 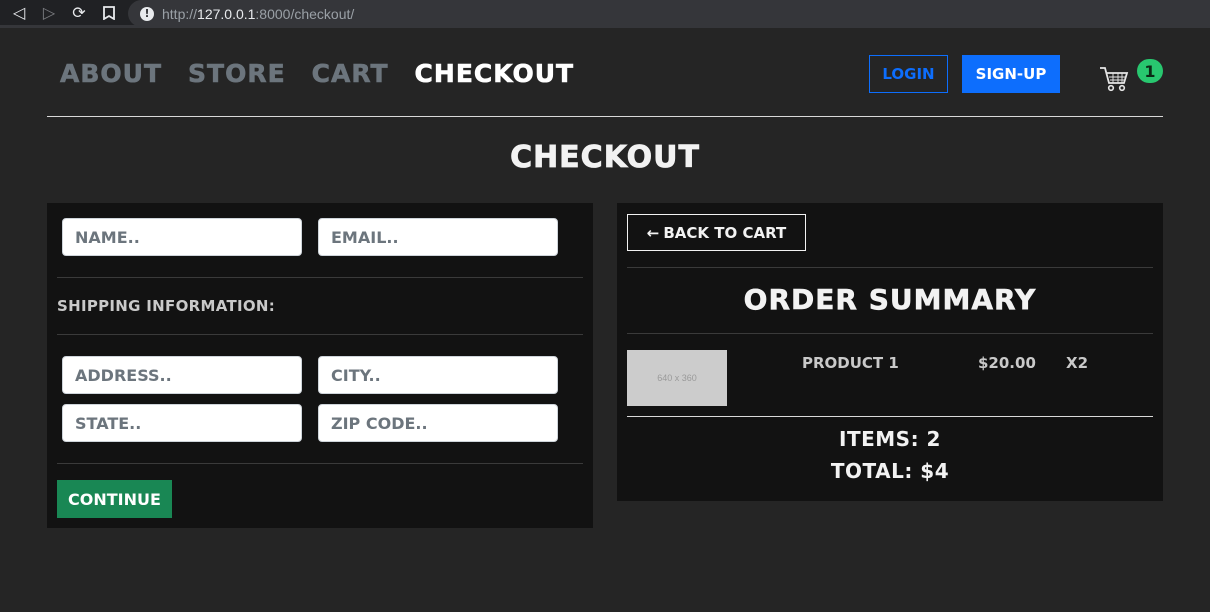 What do you see at coordinates (182, 375) in the screenshot?
I see `address-input` at bounding box center [182, 375].